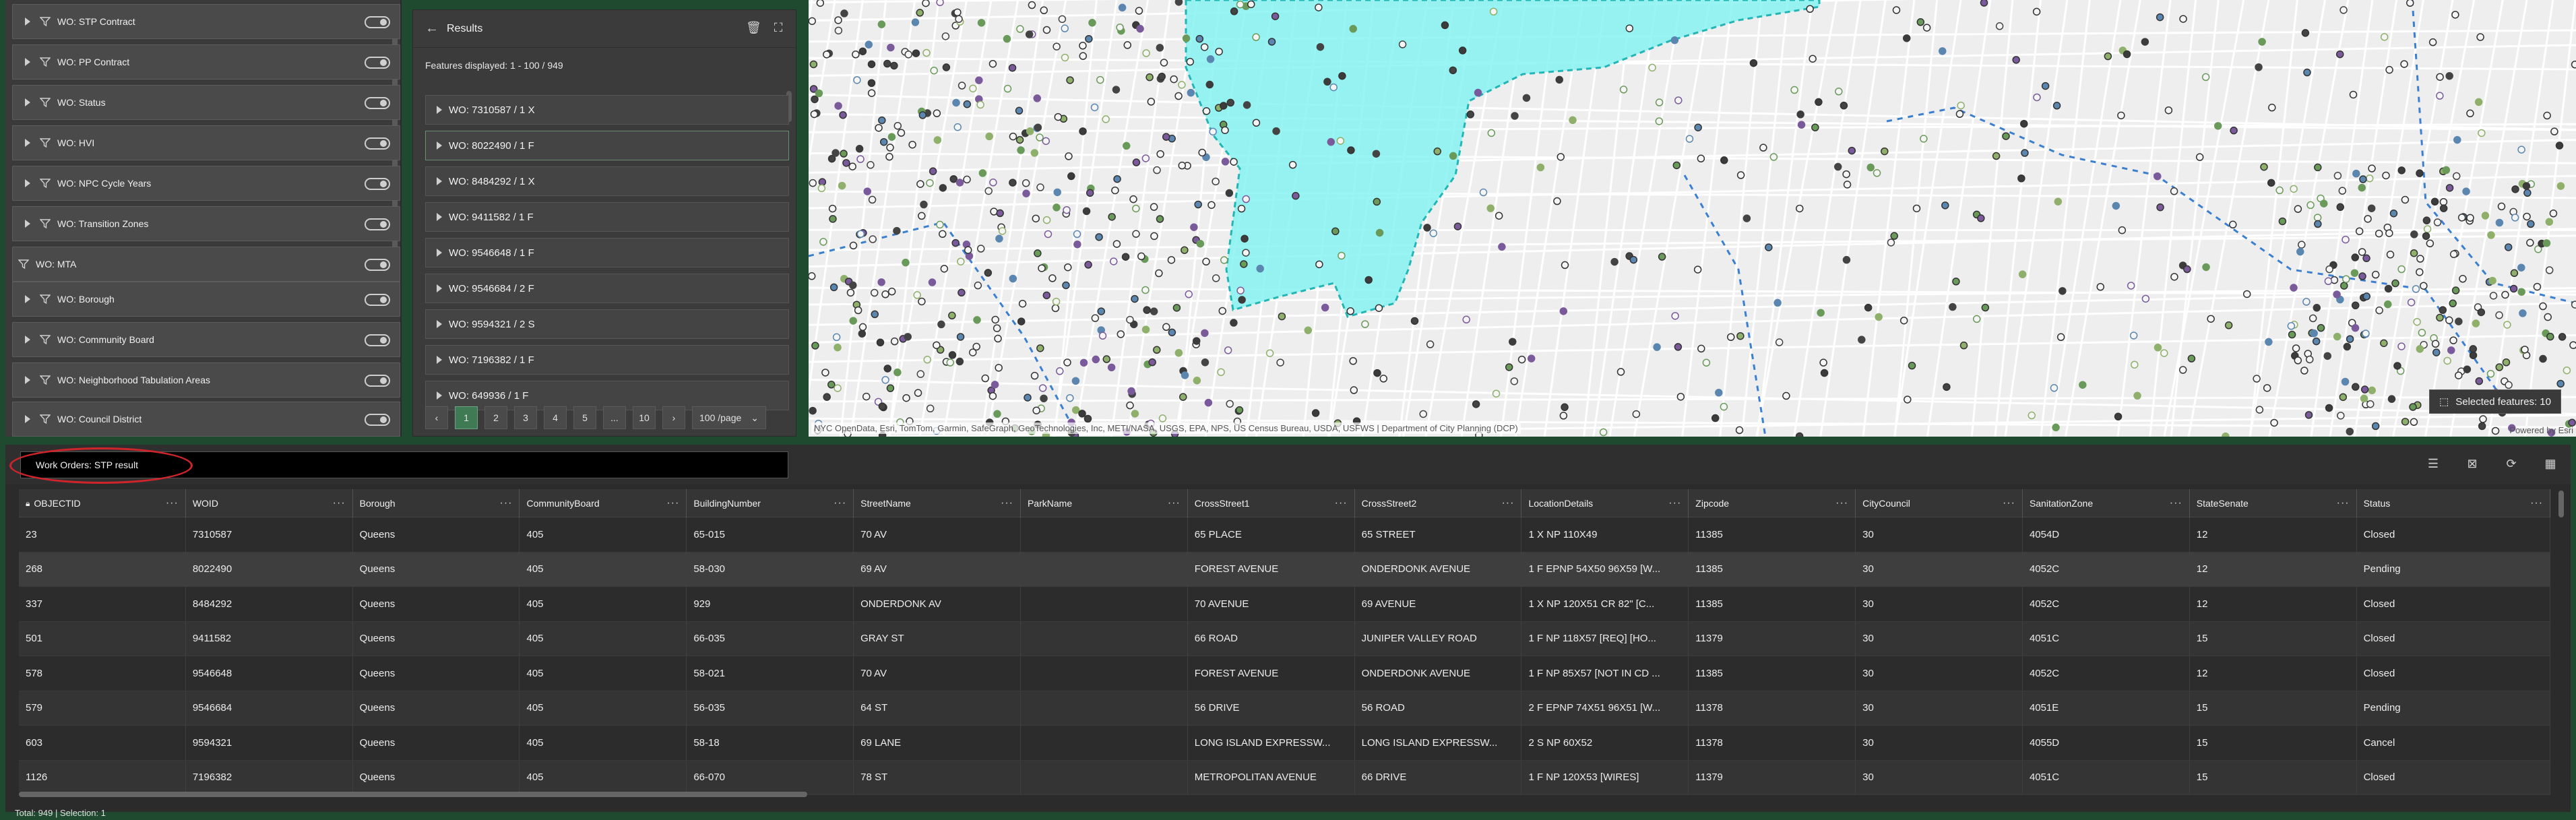 This screenshot has width=2576, height=820. I want to click on layer-item: WO: Transition Zones, so click(206, 223).